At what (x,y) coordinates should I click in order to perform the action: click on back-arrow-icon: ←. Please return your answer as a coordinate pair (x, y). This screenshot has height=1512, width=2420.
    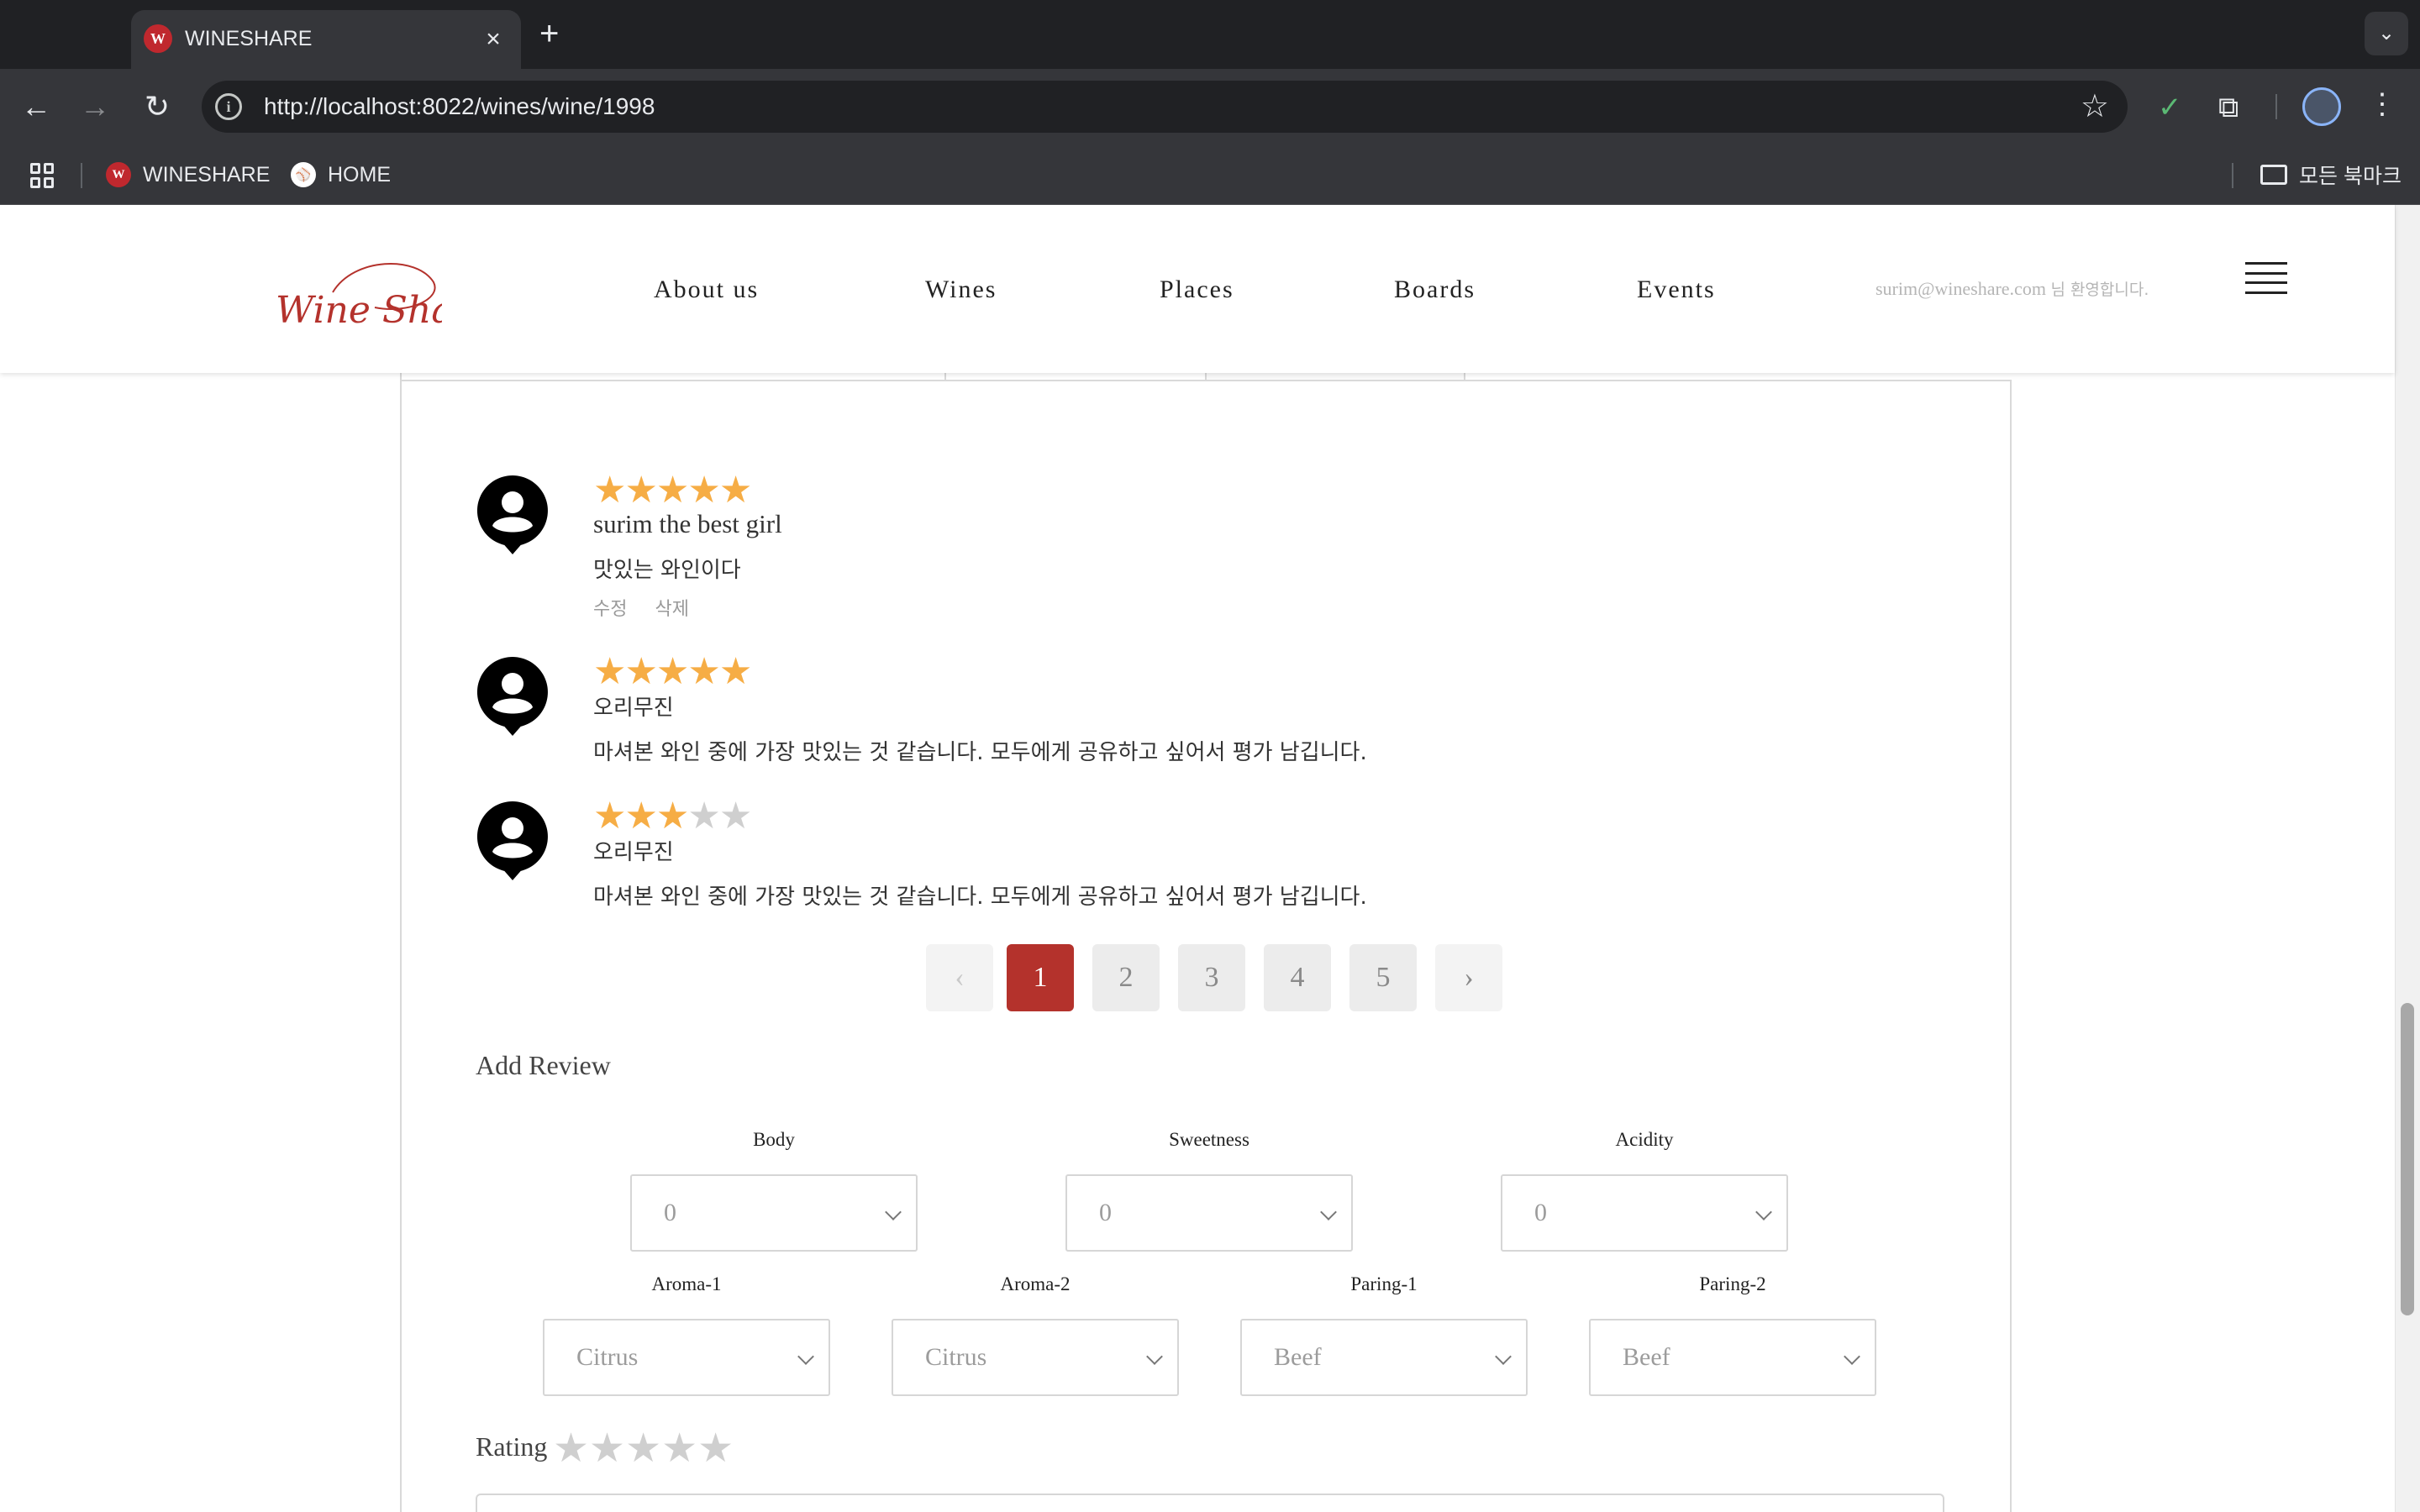
    Looking at the image, I should click on (36, 106).